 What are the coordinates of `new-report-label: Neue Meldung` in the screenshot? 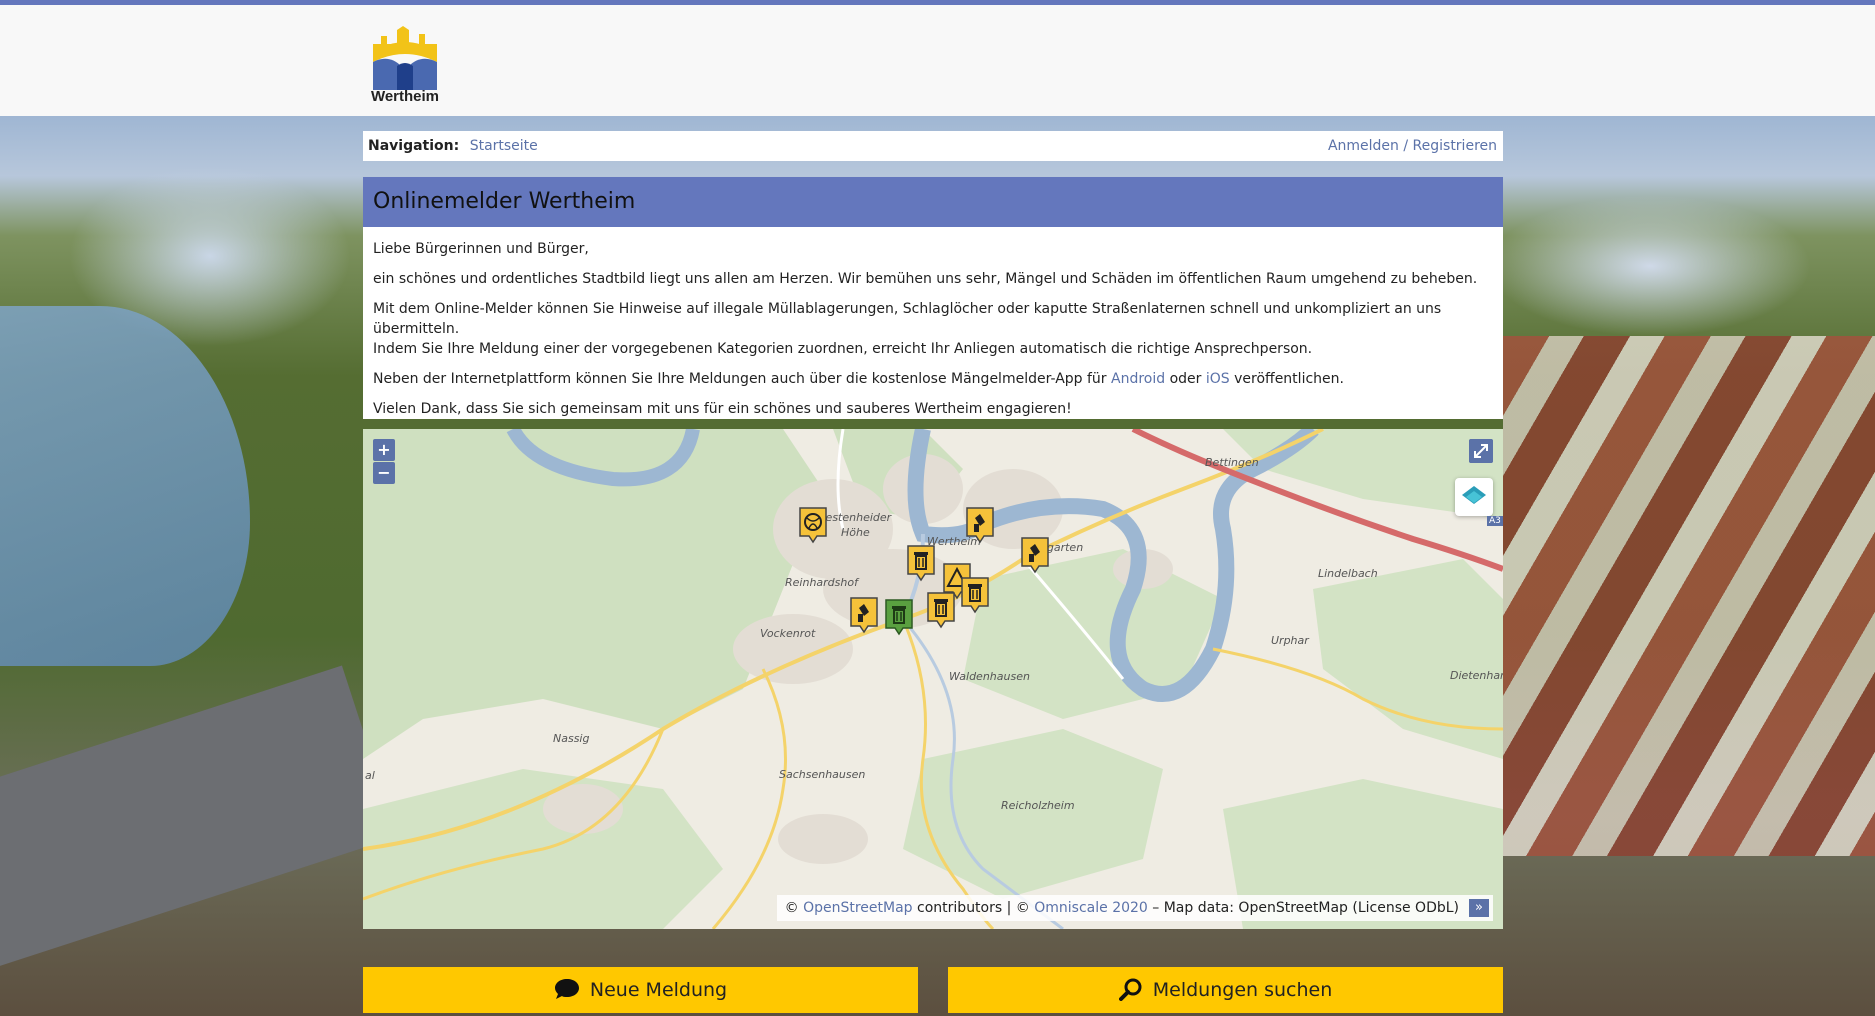 It's located at (658, 990).